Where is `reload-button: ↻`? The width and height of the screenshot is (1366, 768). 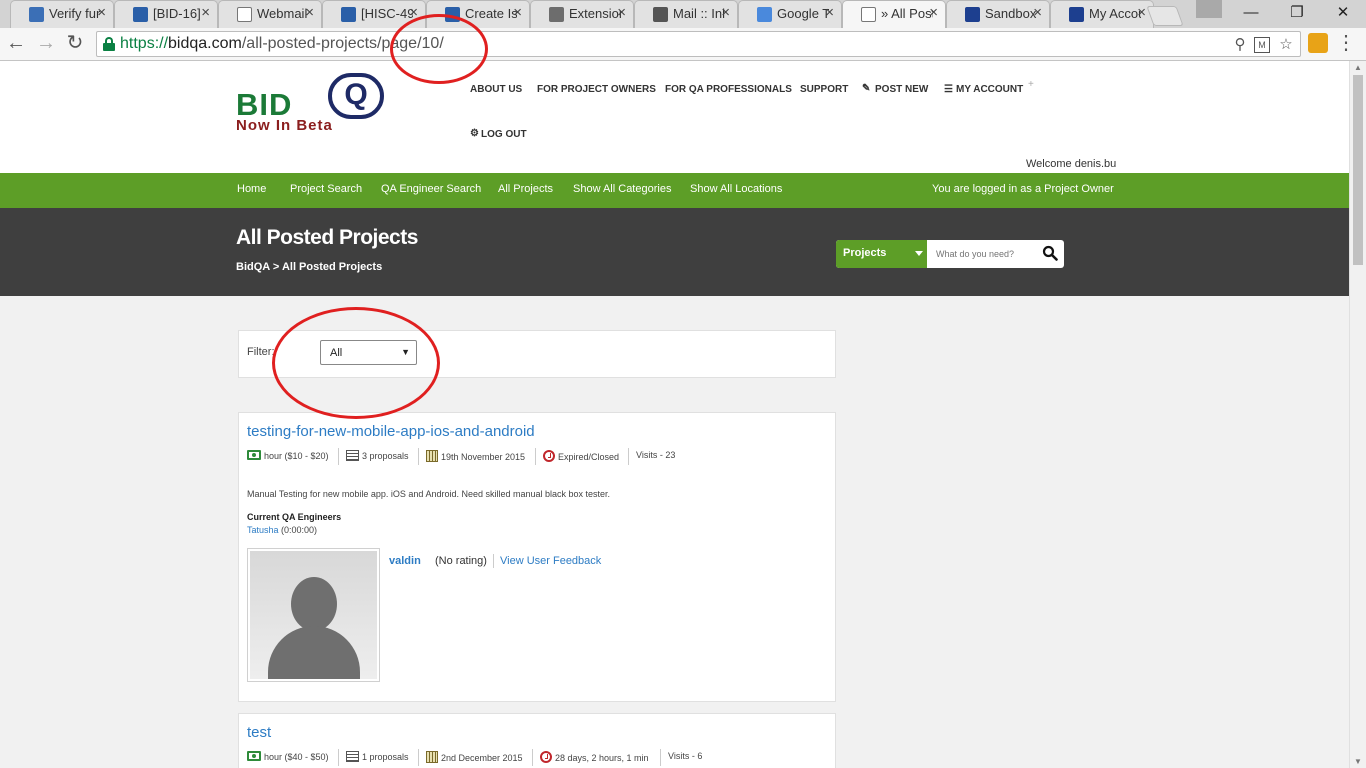
reload-button: ↻ is located at coordinates (75, 44).